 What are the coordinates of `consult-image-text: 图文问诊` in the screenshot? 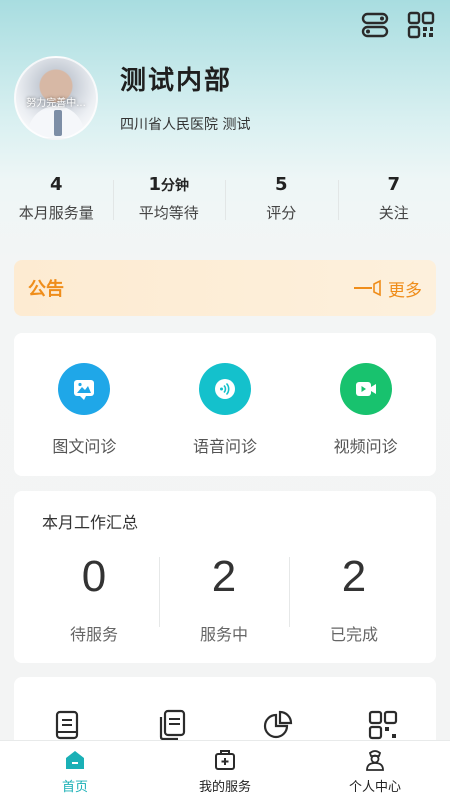 It's located at (84, 419).